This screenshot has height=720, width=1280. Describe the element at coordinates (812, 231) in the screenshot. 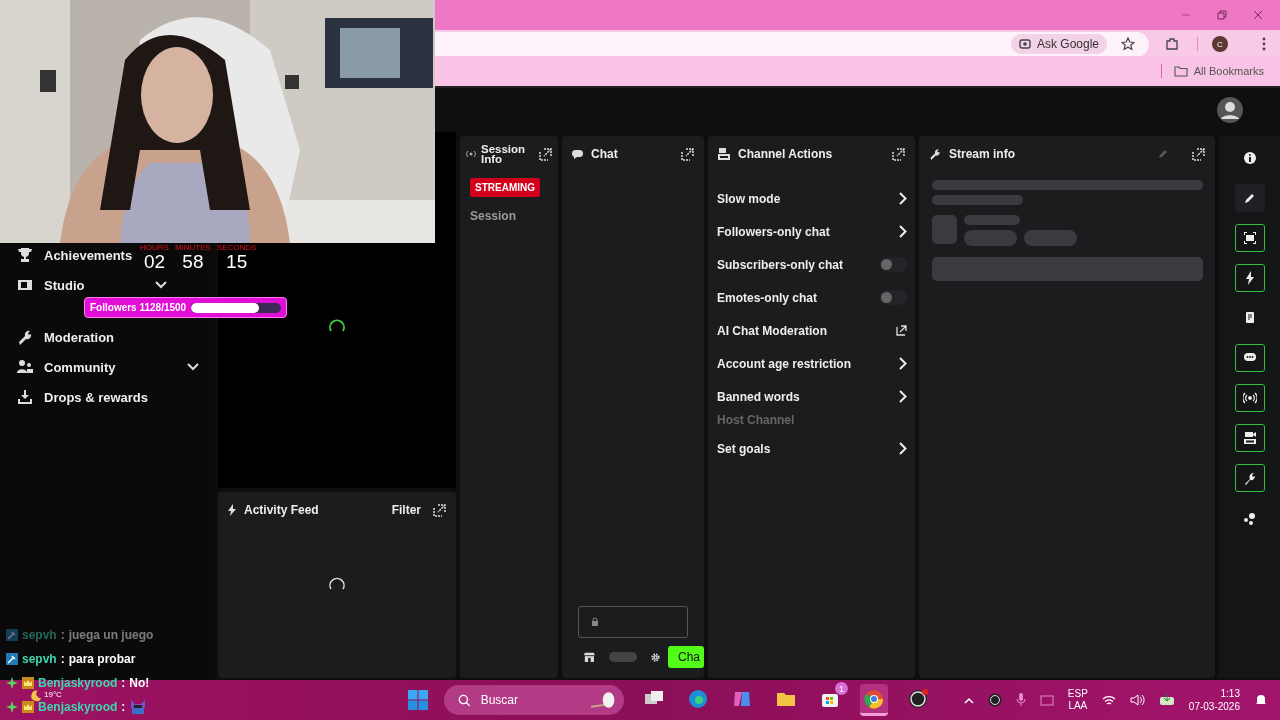

I see `channel-action-item: Followers-only chat` at that location.